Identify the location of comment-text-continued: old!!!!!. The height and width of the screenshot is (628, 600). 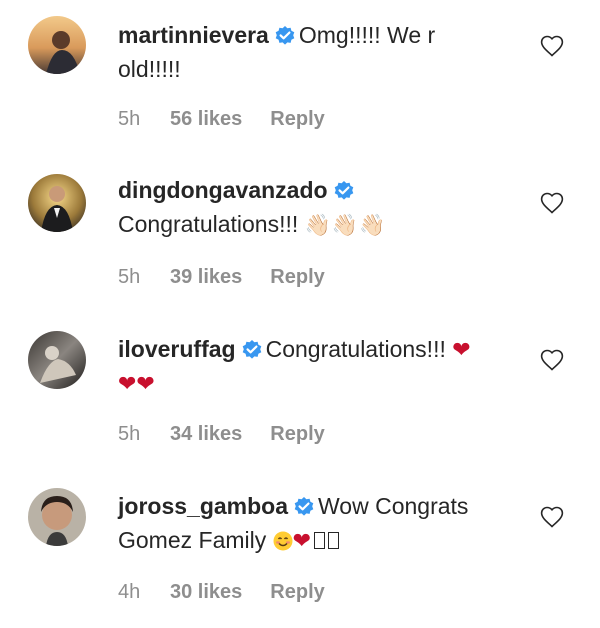
(149, 69).